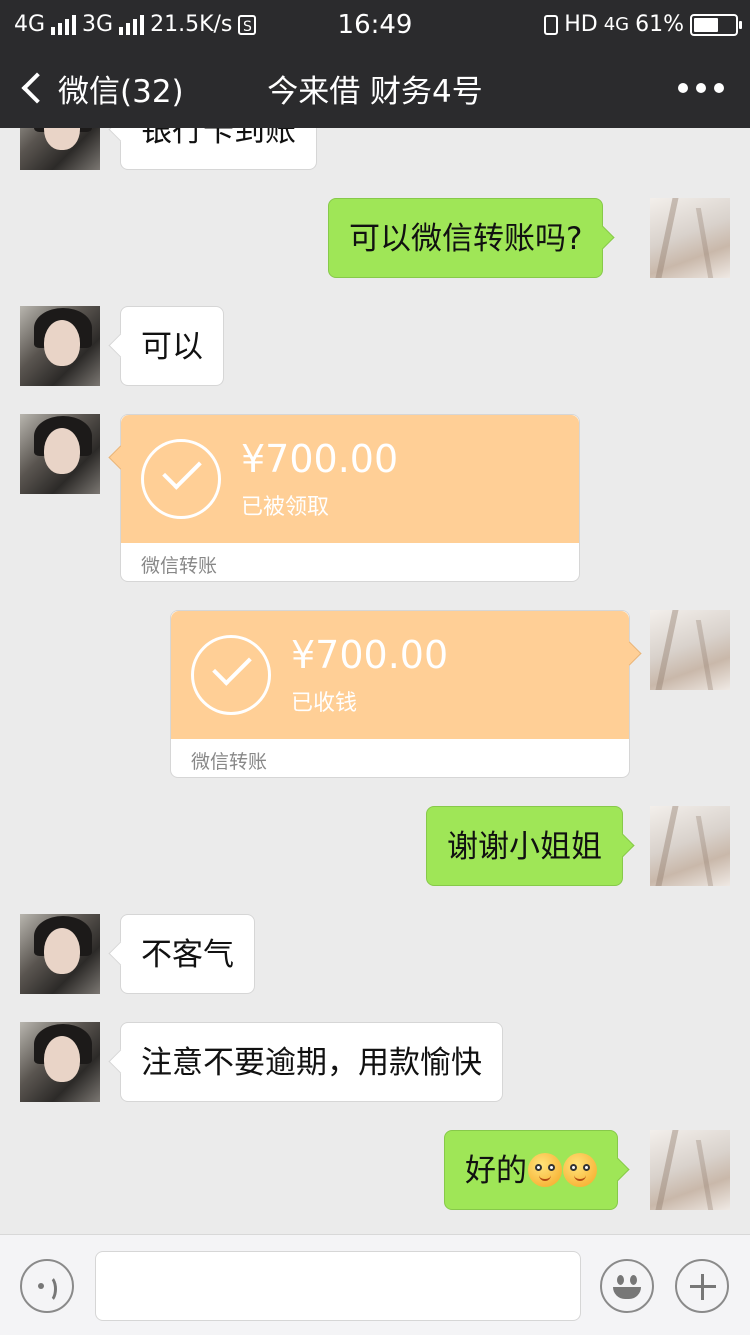  I want to click on message-bubble: 不客气, so click(187, 954).